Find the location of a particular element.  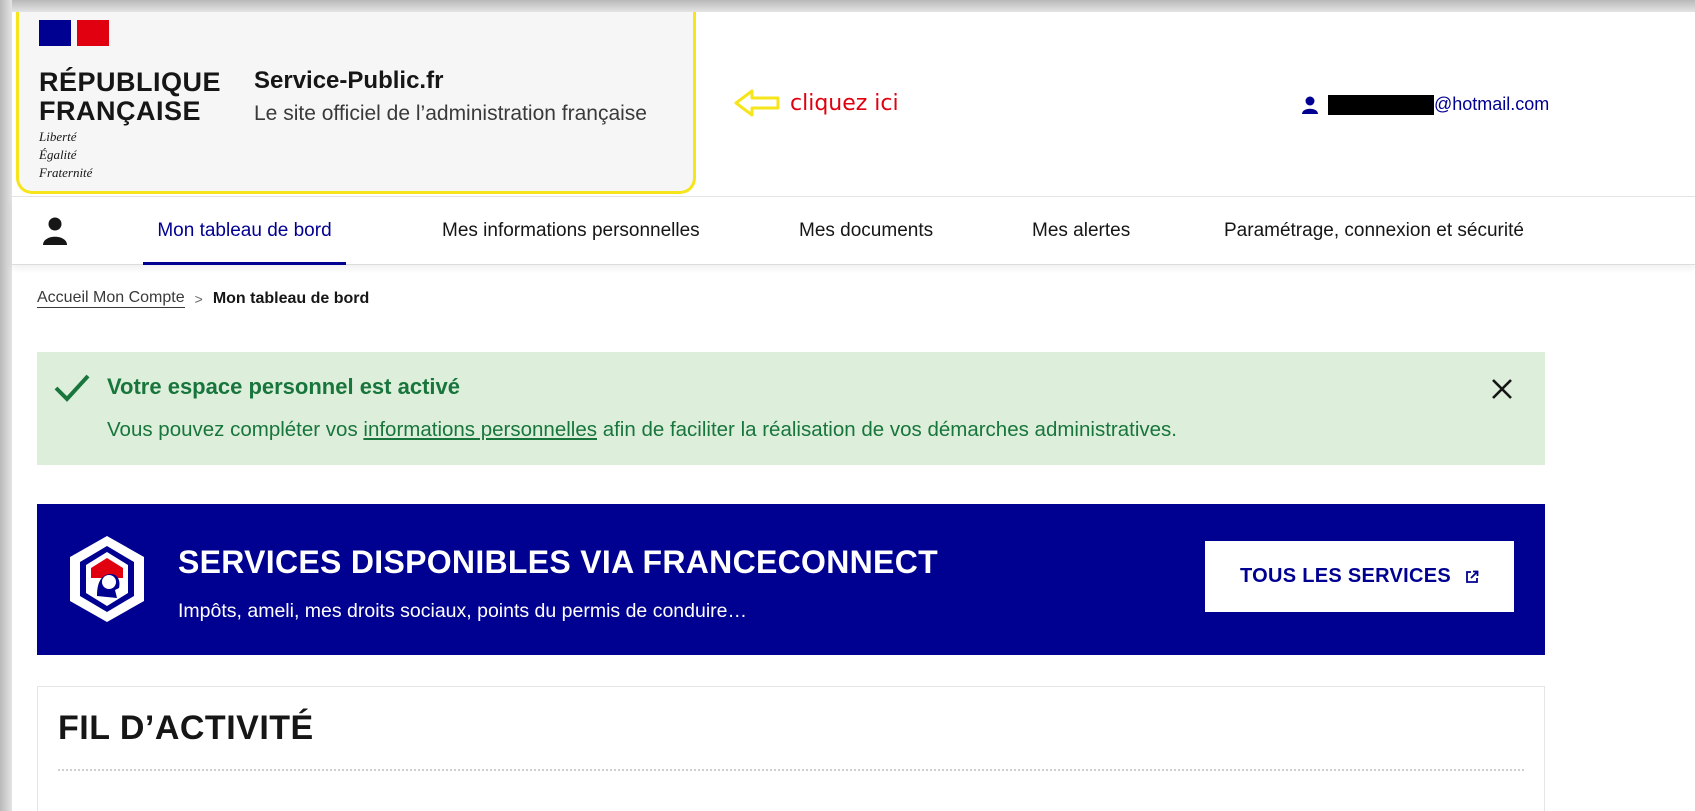

nav-tab-parametrage: Paramétrage, connexion et sécurité is located at coordinates (1374, 231).